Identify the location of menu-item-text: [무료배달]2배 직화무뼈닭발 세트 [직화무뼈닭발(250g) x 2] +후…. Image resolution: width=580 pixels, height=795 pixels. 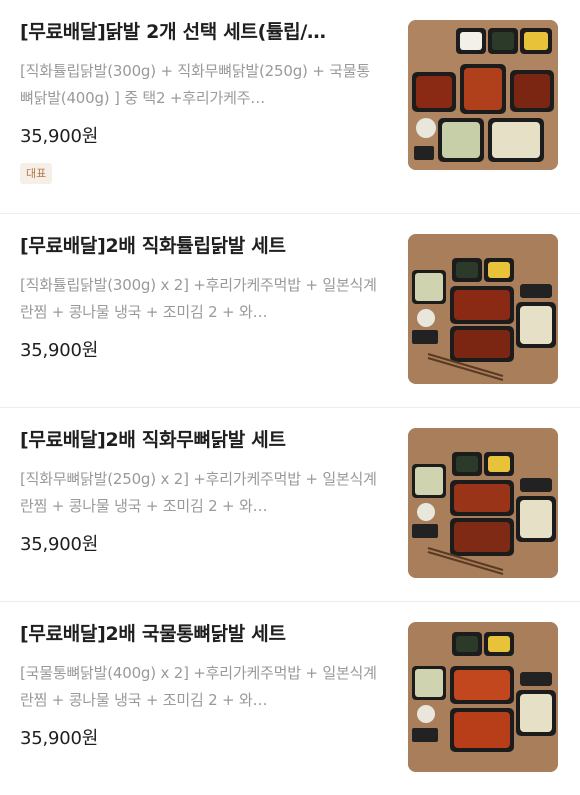
(200, 492).